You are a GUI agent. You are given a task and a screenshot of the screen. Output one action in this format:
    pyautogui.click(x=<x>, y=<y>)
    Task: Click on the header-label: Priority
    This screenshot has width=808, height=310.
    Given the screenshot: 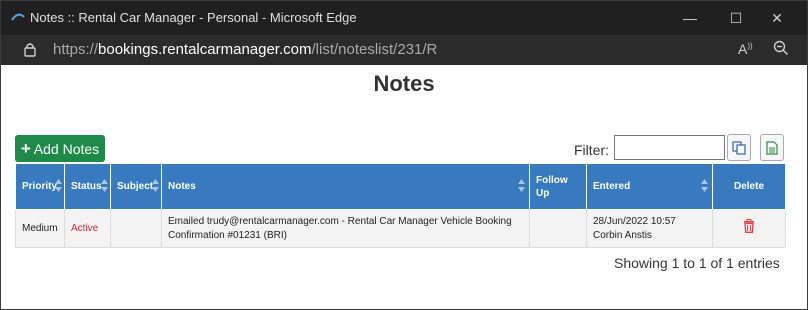 What is the action you would take?
    pyautogui.click(x=40, y=186)
    